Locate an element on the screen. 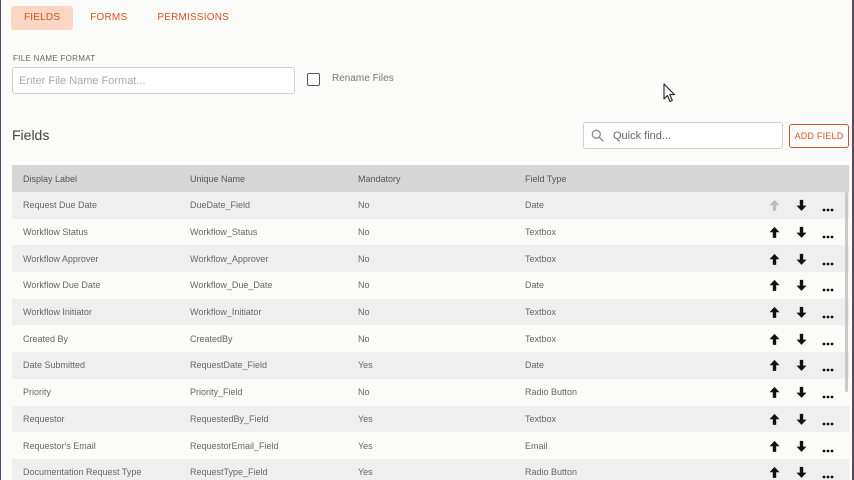 The height and width of the screenshot is (480, 854). table-row: Workflow Due Date Workflow_Due_Date No Date is located at coordinates (430, 285).